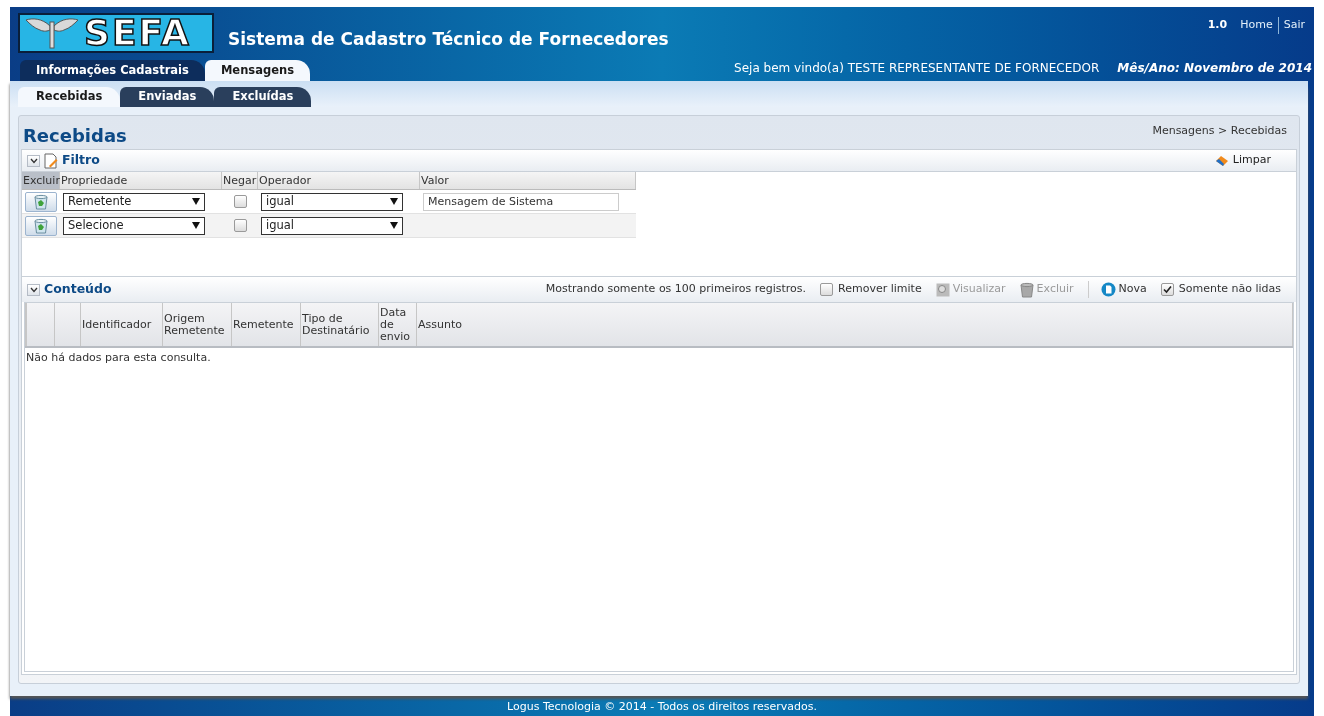 This screenshot has height=716, width=1324. I want to click on sub-tab: Excluídas, so click(263, 97).